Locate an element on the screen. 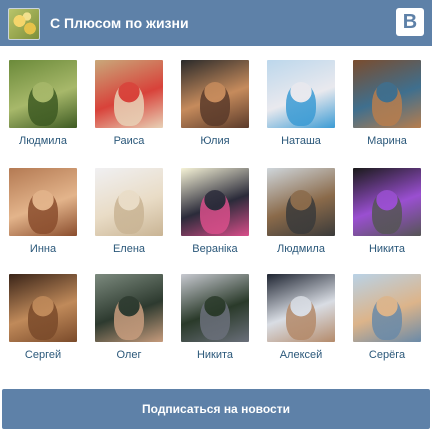 The width and height of the screenshot is (432, 431). member-name: Раиса is located at coordinates (129, 141).